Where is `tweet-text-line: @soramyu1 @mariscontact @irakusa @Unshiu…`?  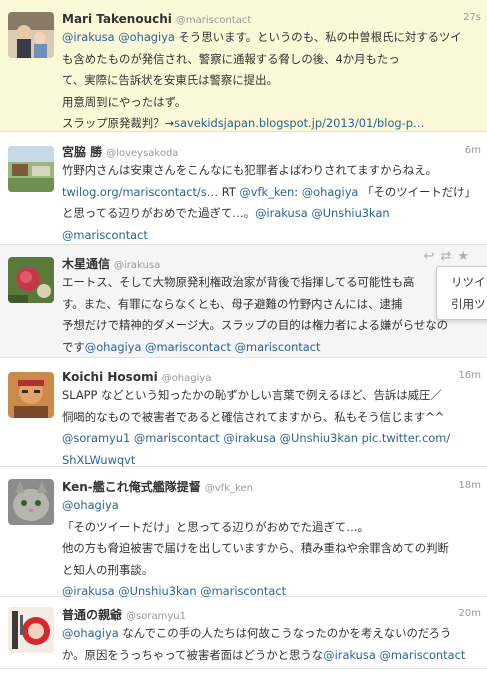 tweet-text-line: @soramyu1 @mariscontact @irakusa @Unshiu… is located at coordinates (271, 439).